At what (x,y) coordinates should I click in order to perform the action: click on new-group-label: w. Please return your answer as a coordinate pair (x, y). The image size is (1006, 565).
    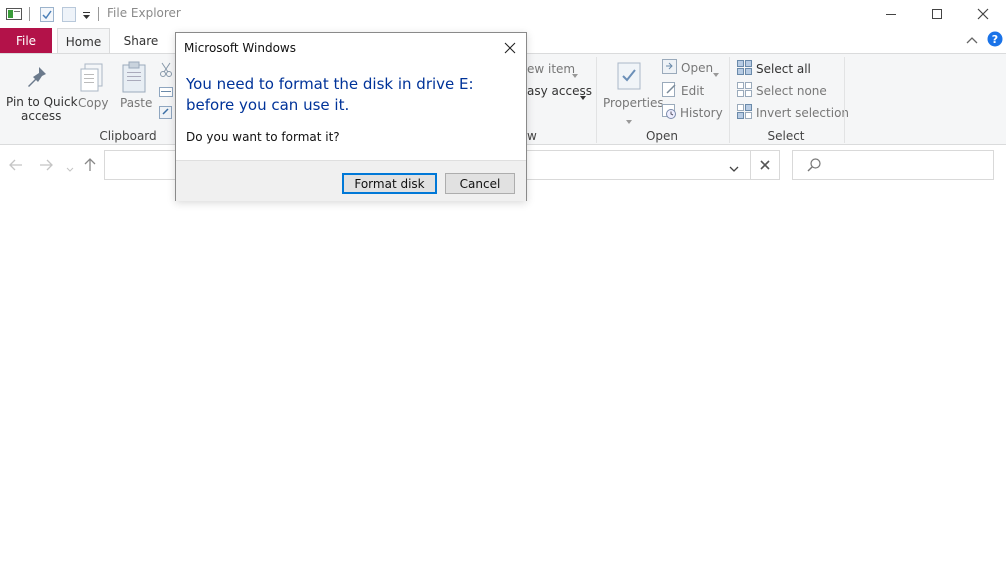
    Looking at the image, I should click on (532, 136).